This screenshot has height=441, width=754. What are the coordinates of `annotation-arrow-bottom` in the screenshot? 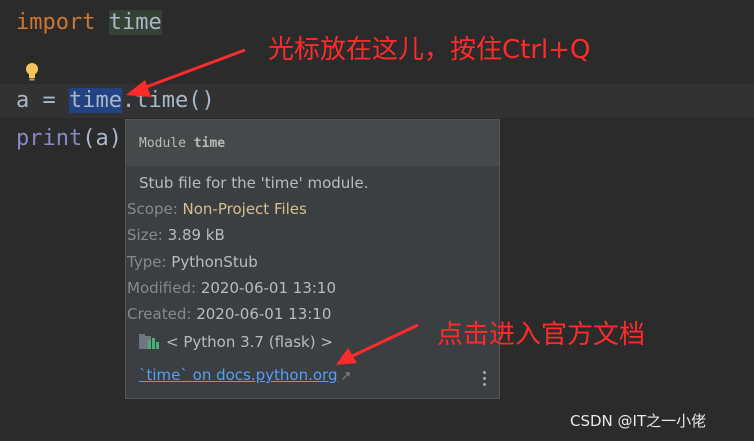 It's located at (377, 344).